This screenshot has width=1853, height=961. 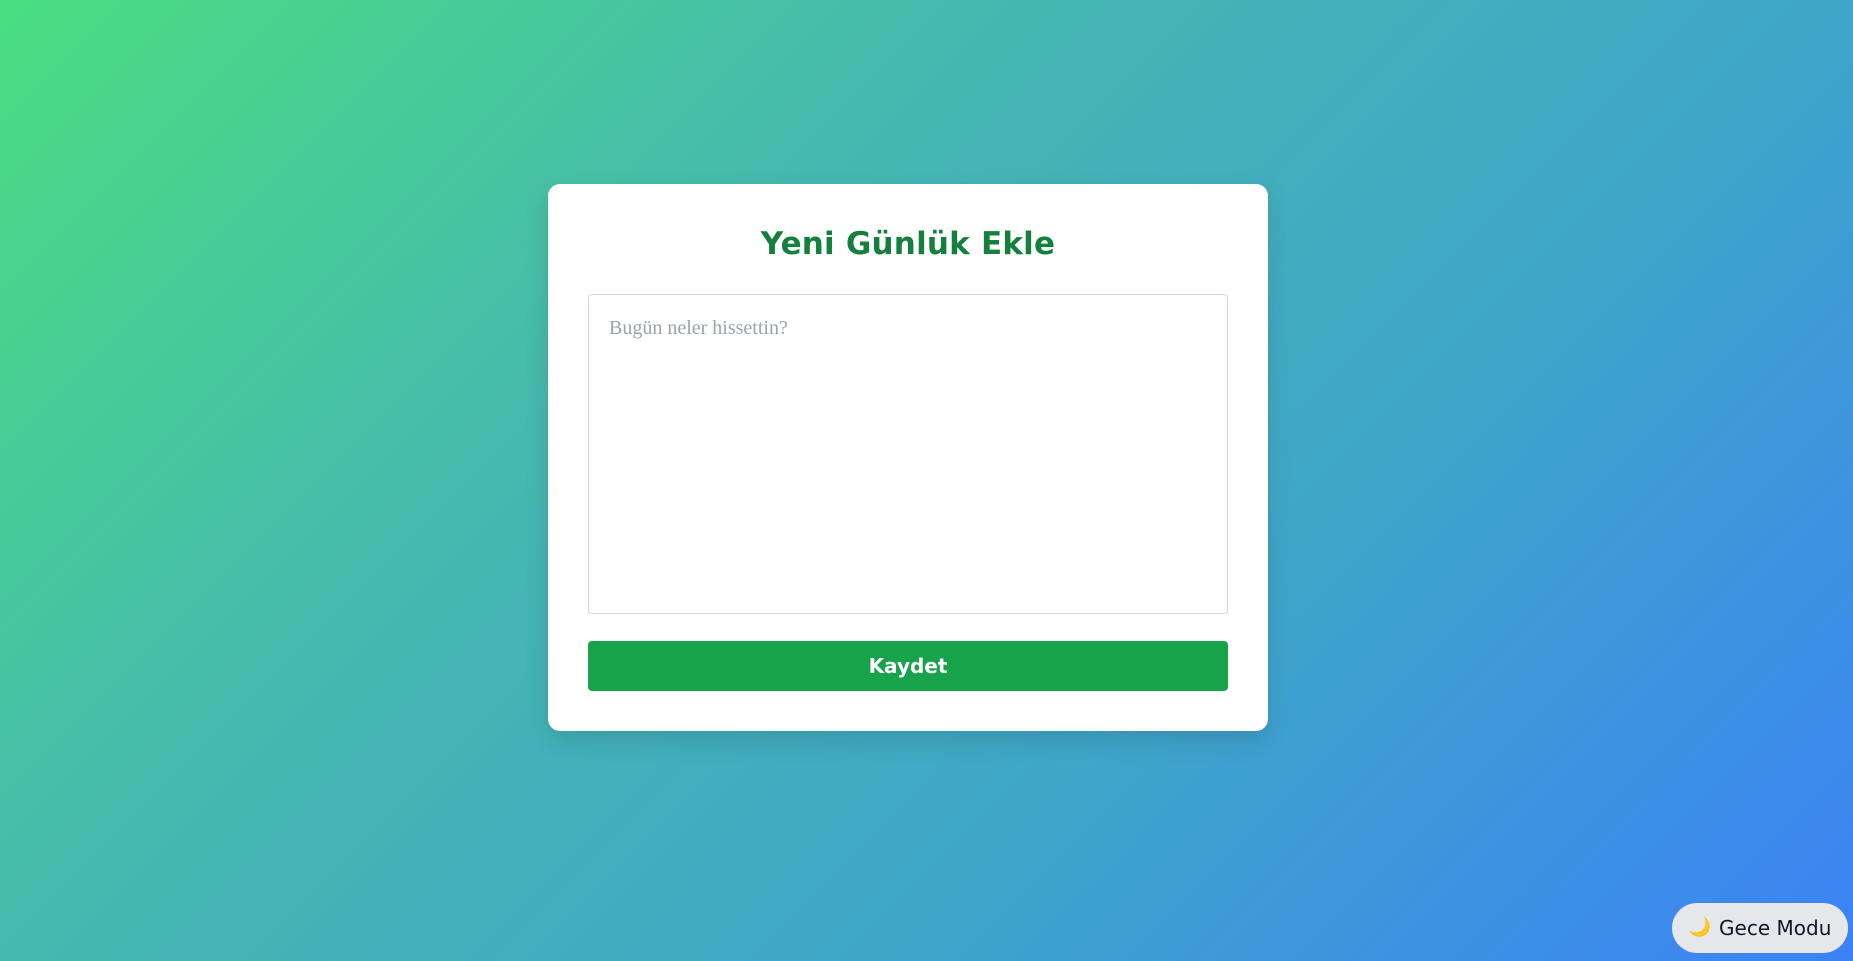 What do you see at coordinates (1700, 927) in the screenshot?
I see `crescent-moon-icon: 🌙` at bounding box center [1700, 927].